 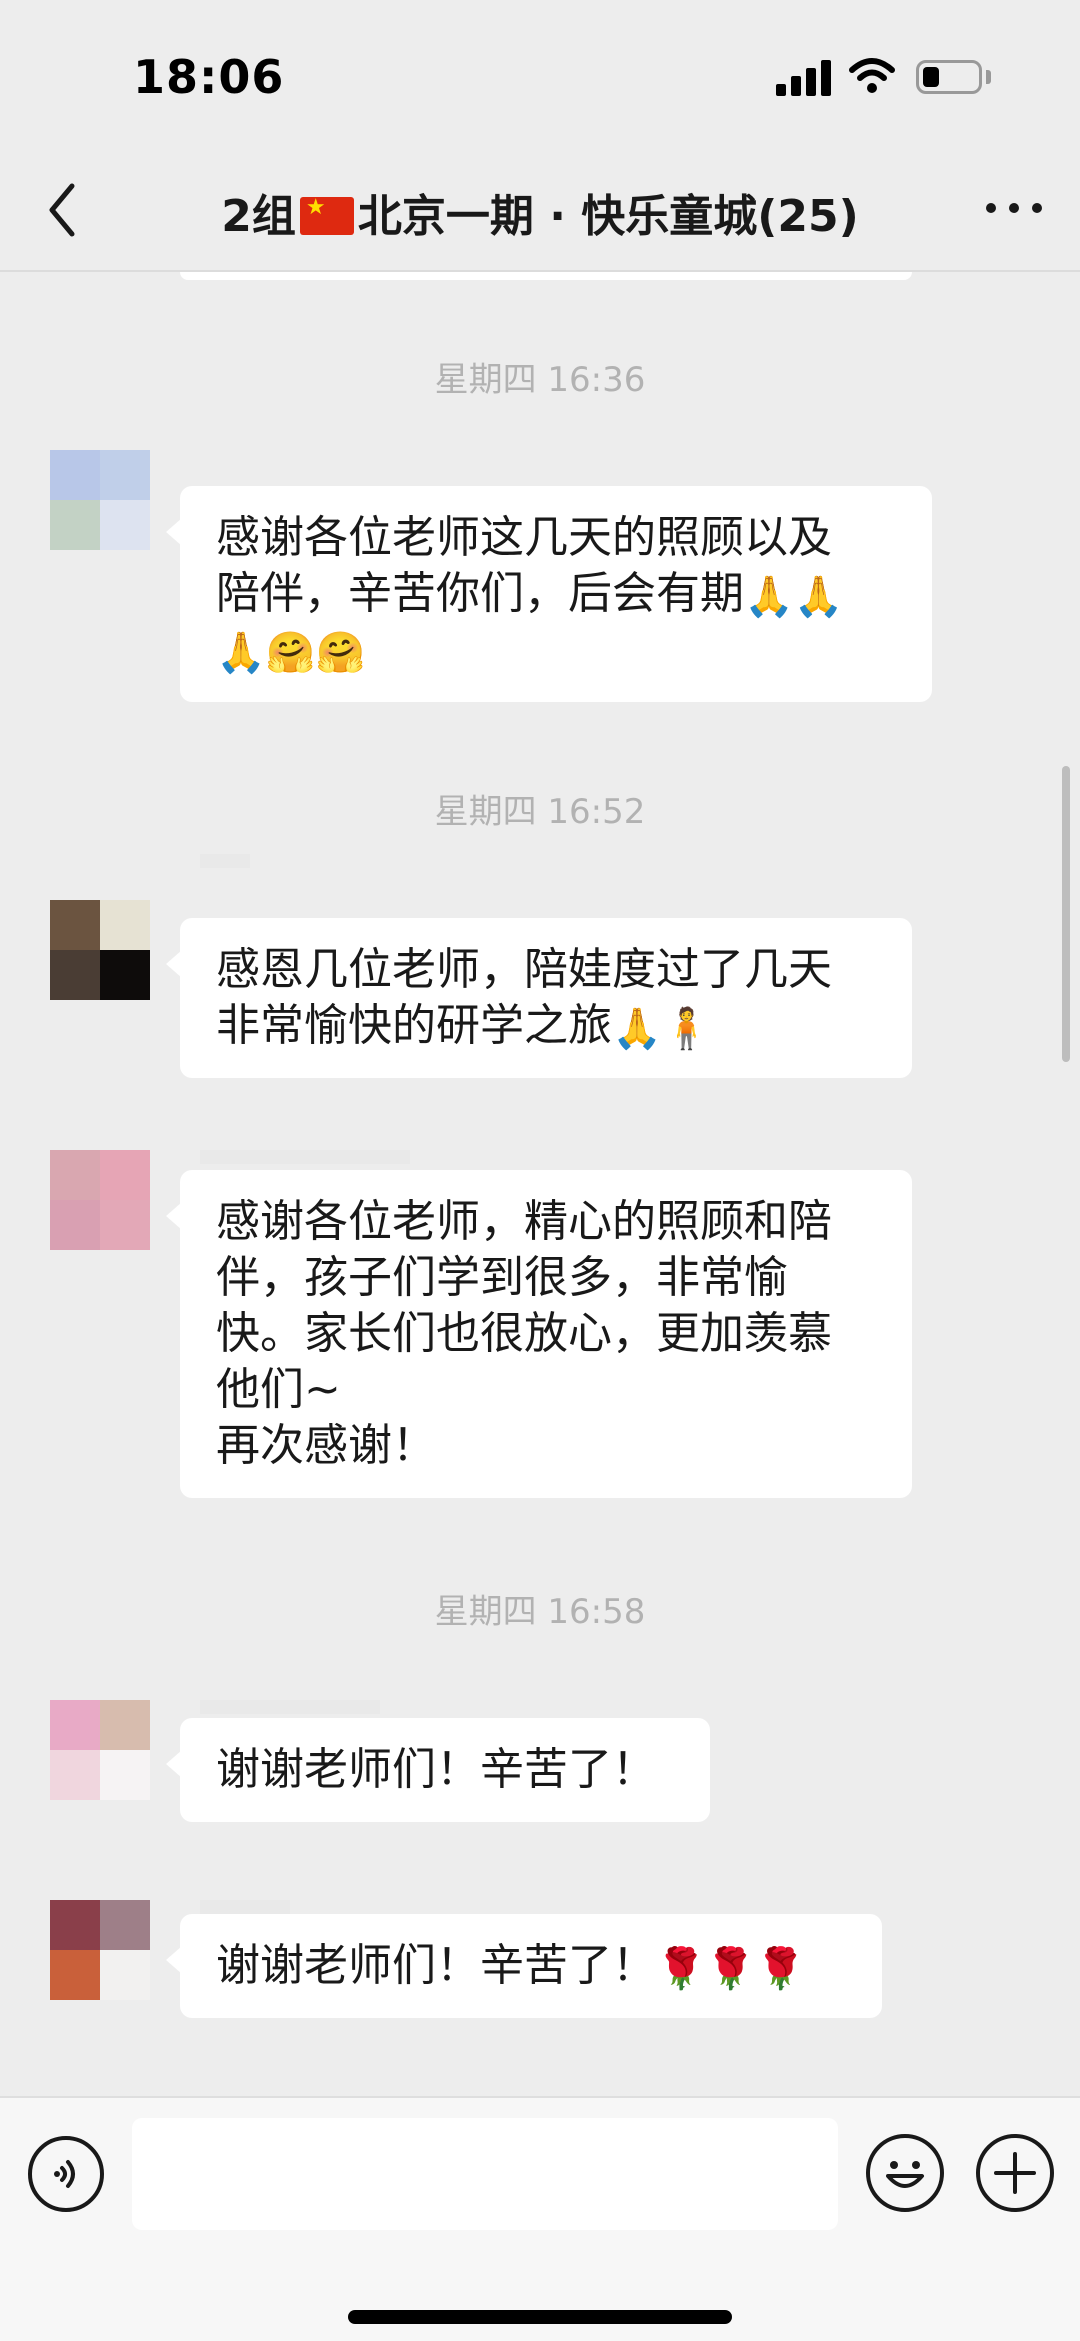 I want to click on praying-hands-emoji: 🙏🙏, so click(x=794, y=597).